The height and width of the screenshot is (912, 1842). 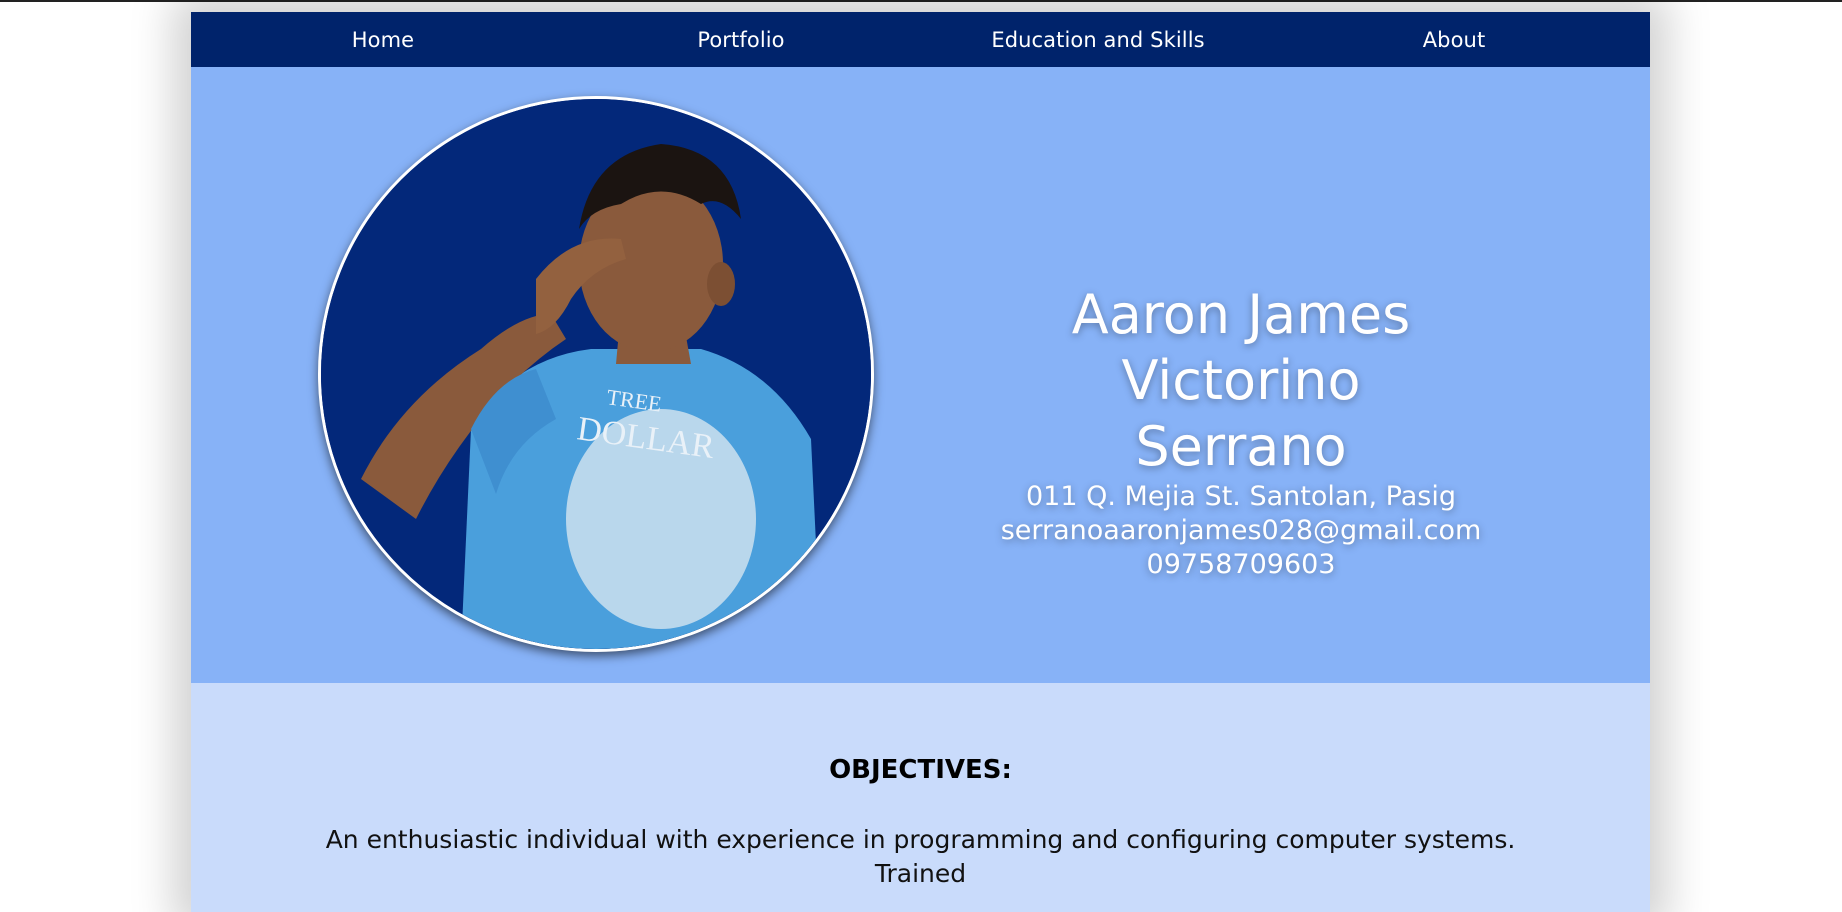 What do you see at coordinates (1241, 564) in the screenshot?
I see `phone-text: 09758709603` at bounding box center [1241, 564].